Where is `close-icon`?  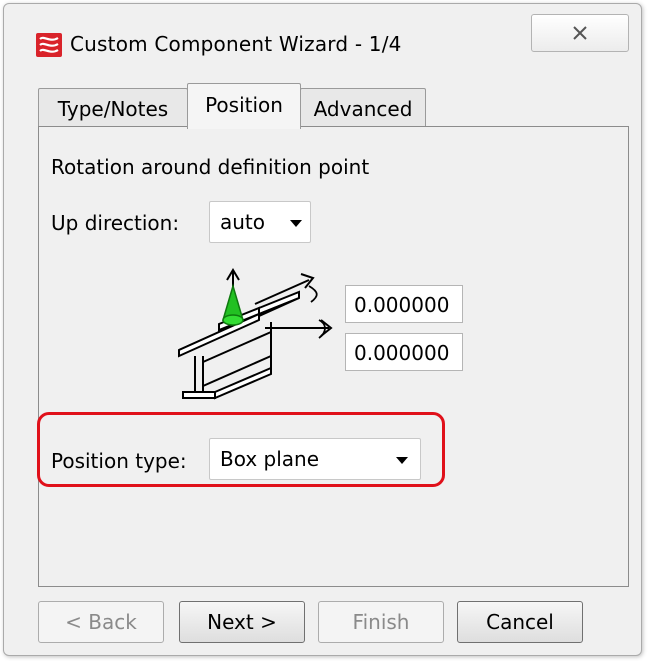 close-icon is located at coordinates (580, 33).